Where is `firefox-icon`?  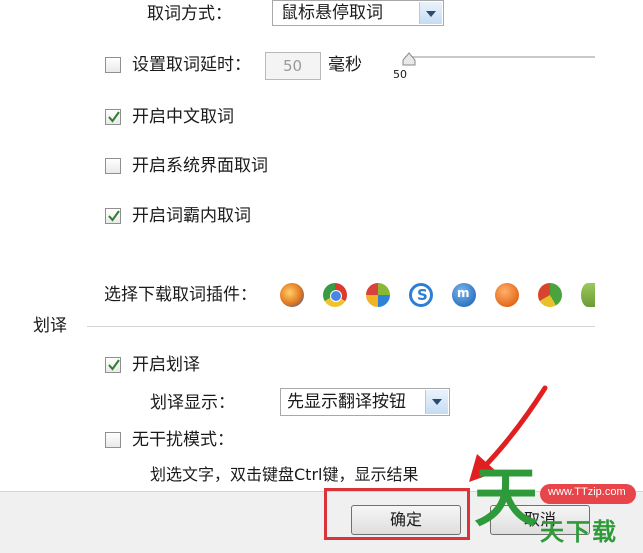 firefox-icon is located at coordinates (292, 295).